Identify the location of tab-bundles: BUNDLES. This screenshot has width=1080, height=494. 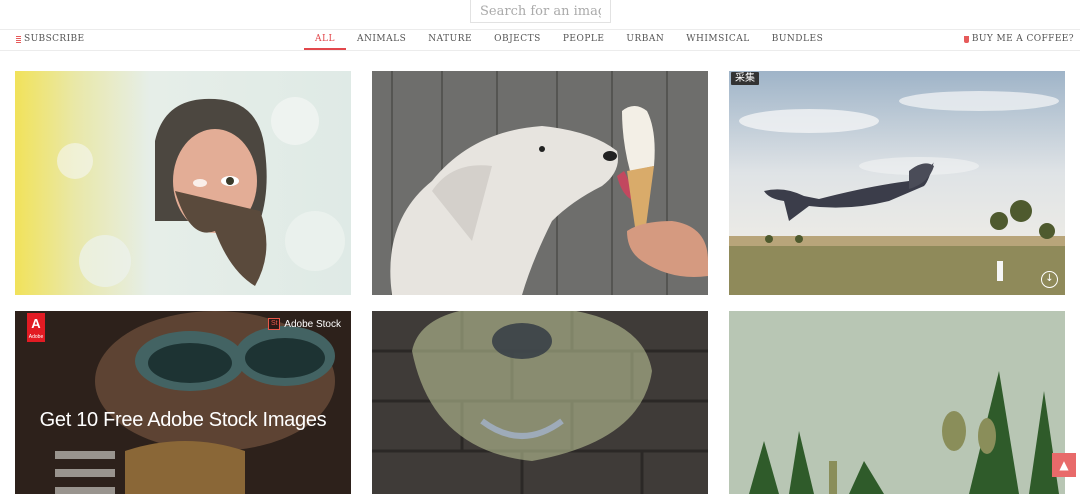
(798, 40).